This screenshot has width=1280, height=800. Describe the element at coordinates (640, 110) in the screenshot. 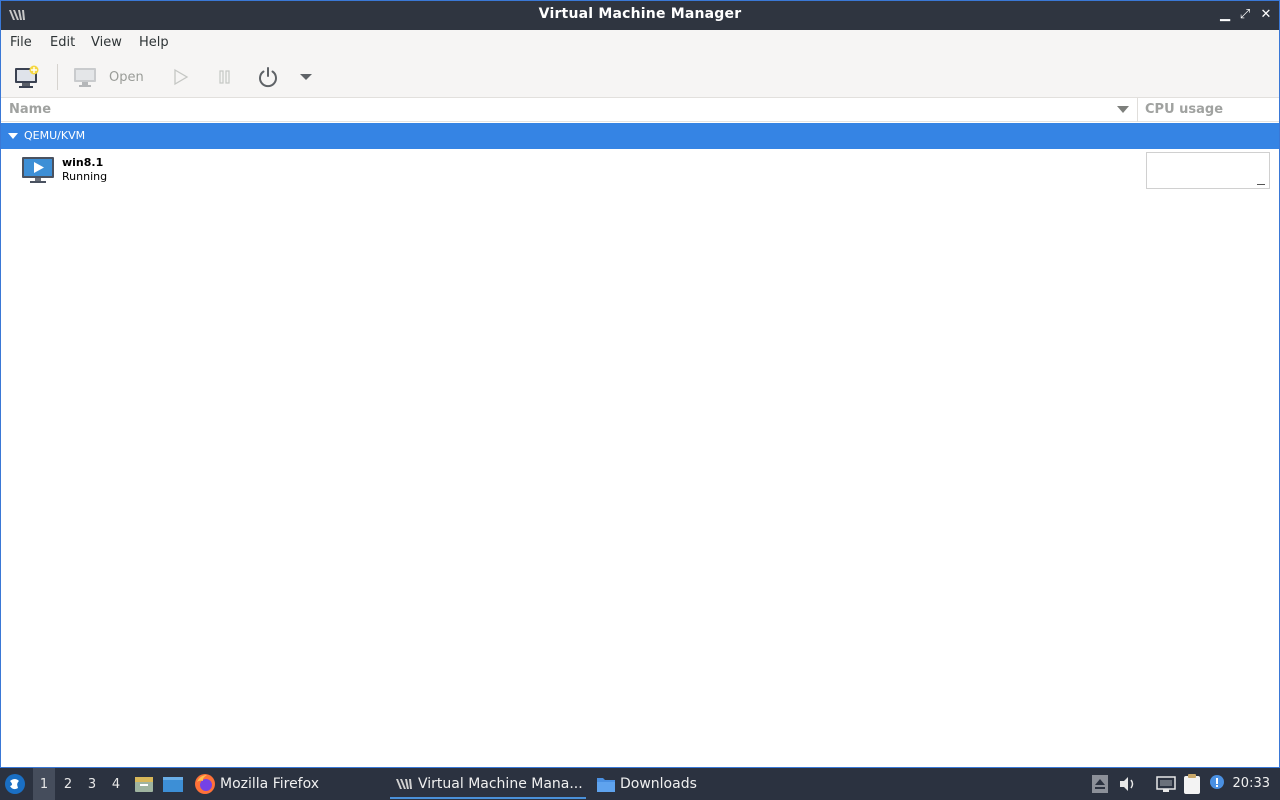

I see `list-header: Name CPU usage` at that location.